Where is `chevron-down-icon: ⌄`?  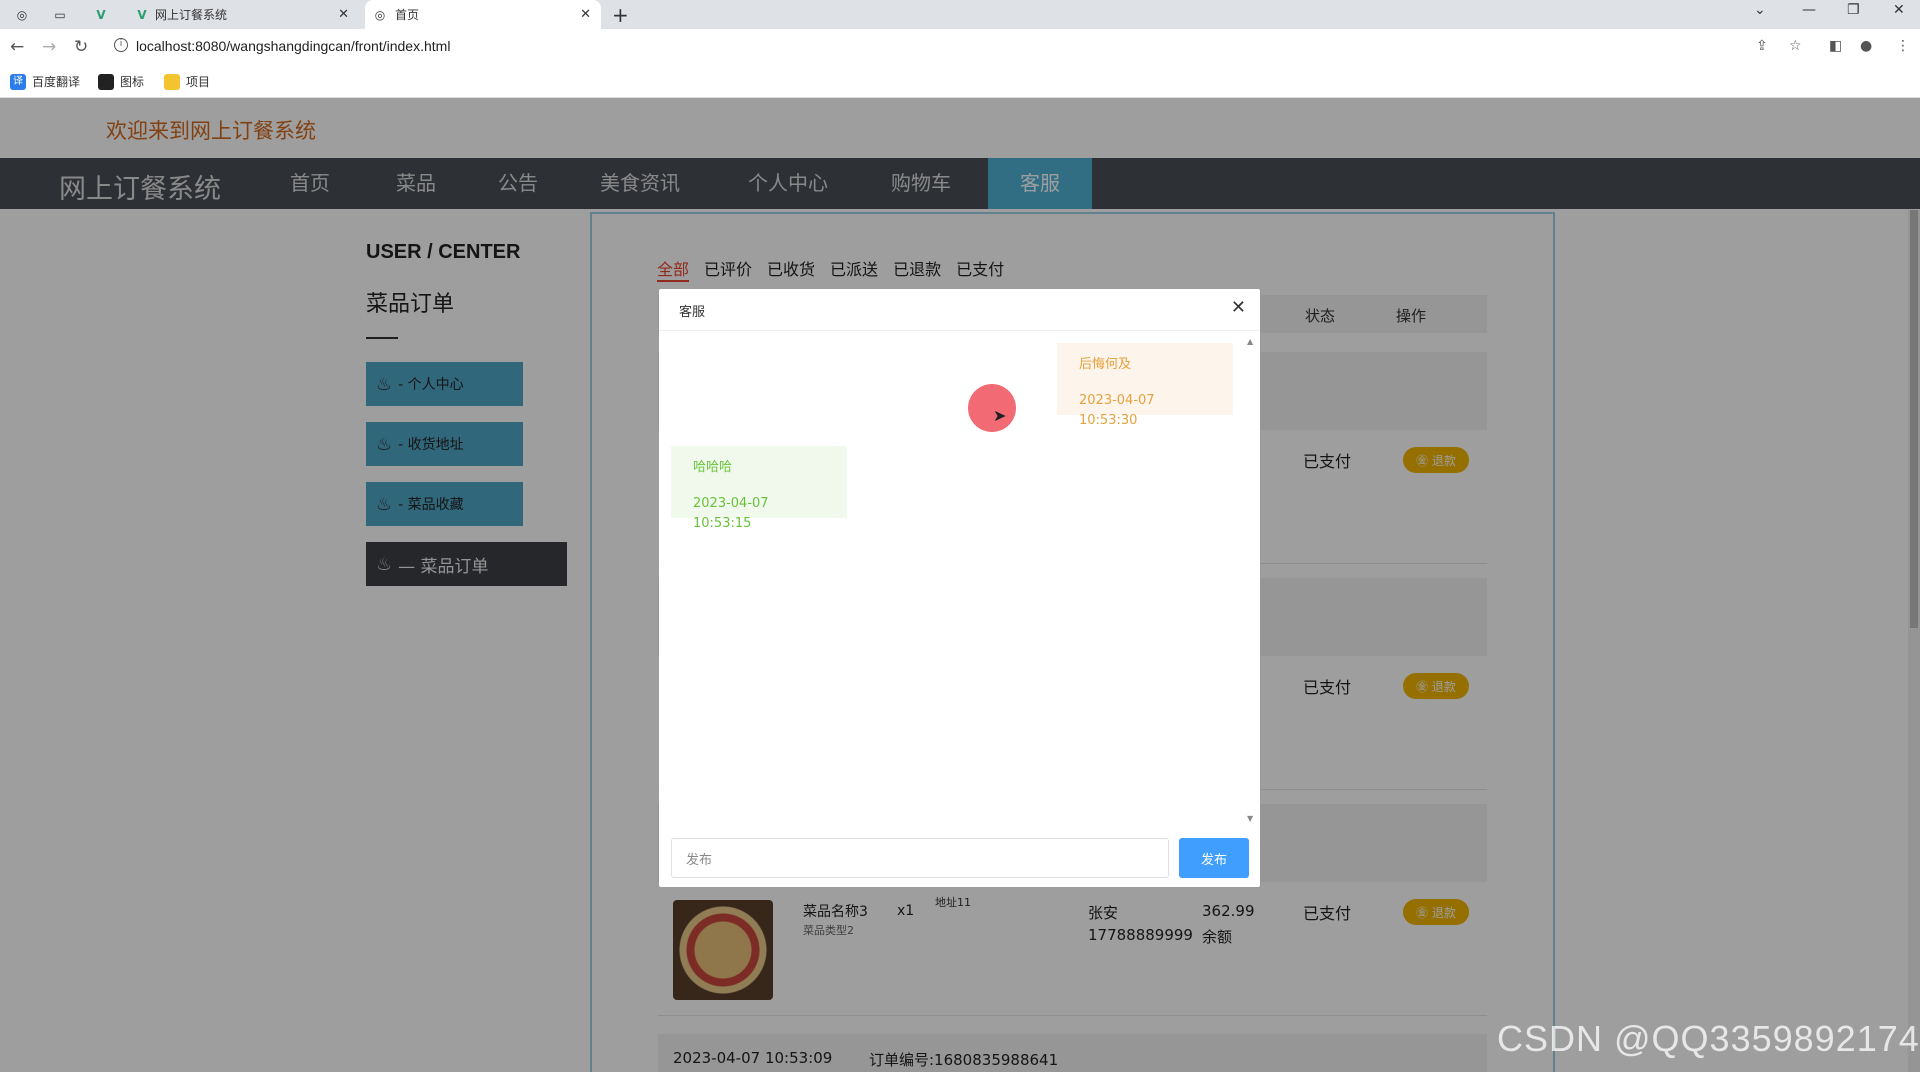 chevron-down-icon: ⌄ is located at coordinates (1760, 10).